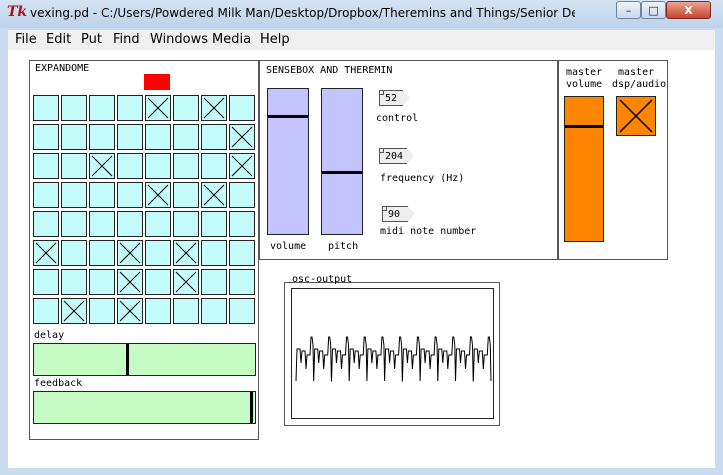 The height and width of the screenshot is (475, 723). Describe the element at coordinates (342, 161) in the screenshot. I see `pitch-slider` at that location.